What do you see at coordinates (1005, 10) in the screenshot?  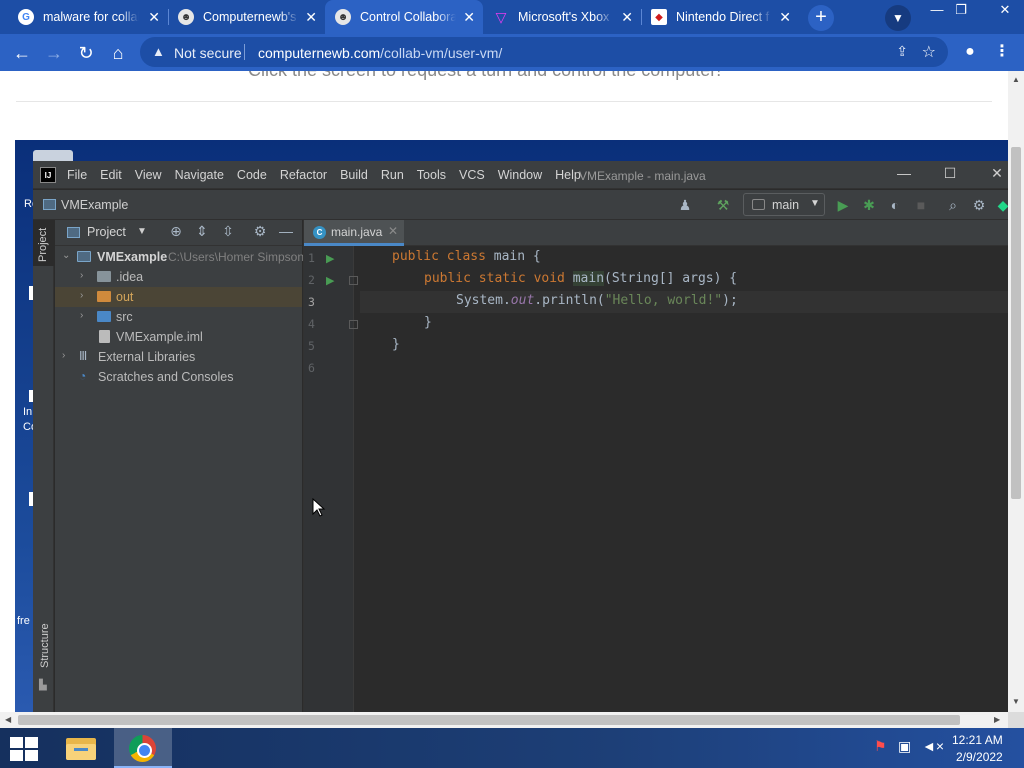 I see `close-window-button: ✕` at bounding box center [1005, 10].